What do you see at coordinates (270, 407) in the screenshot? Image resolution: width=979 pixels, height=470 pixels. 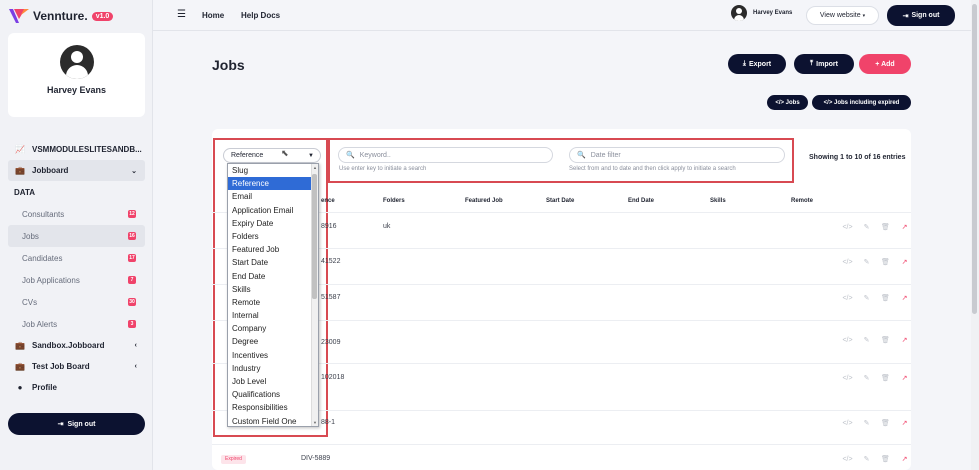 I see `dropdown-option: Responsibilities` at bounding box center [270, 407].